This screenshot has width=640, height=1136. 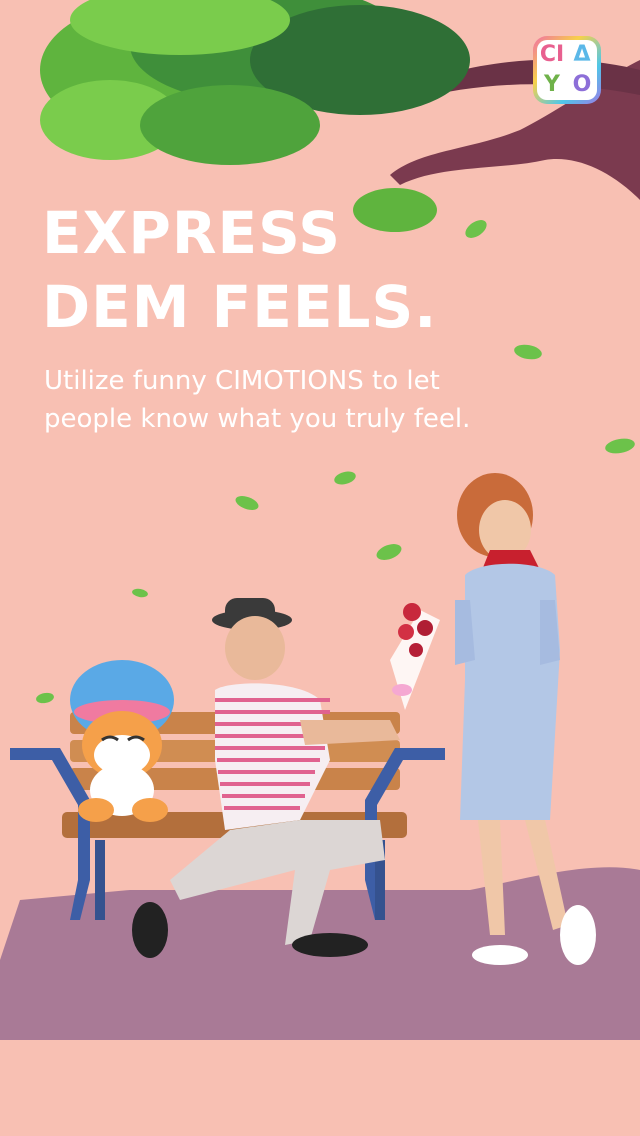 I want to click on logo-letter-2: Δ, so click(x=582, y=54).